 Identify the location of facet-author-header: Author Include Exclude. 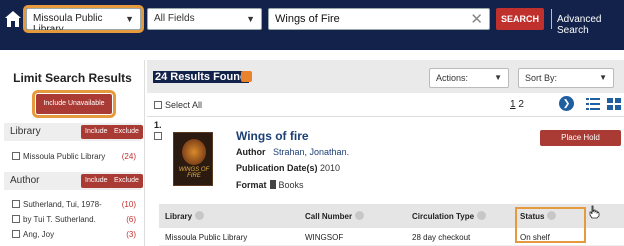
(73, 181).